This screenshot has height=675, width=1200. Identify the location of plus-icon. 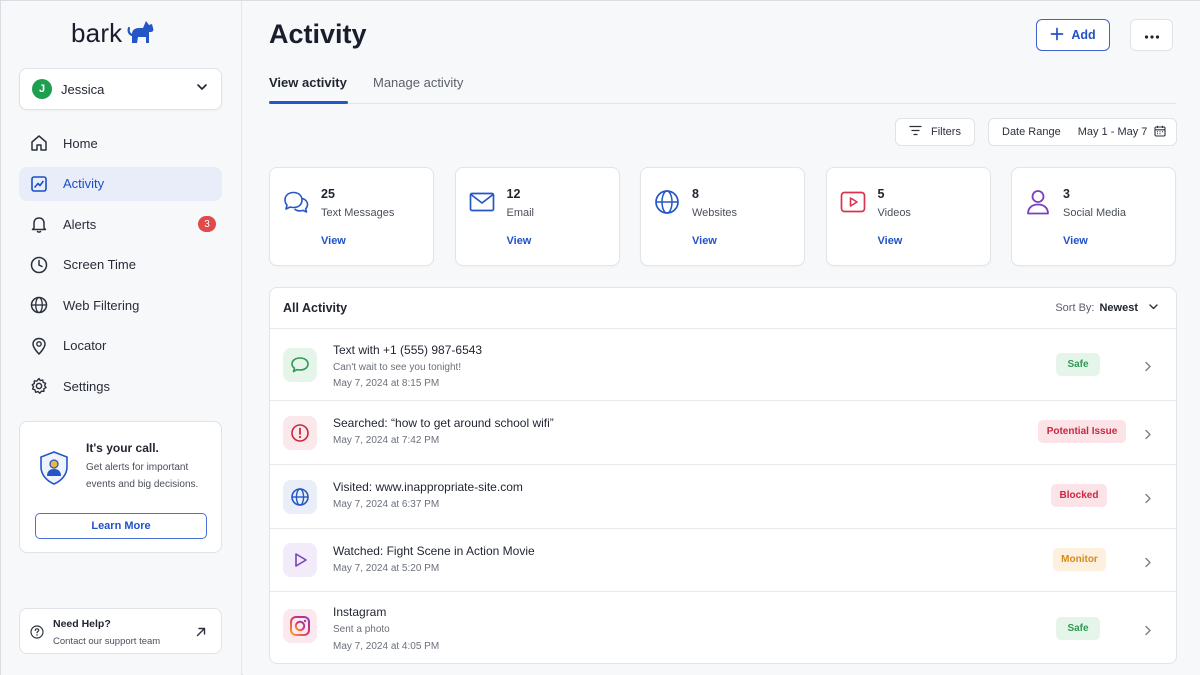
(1057, 35).